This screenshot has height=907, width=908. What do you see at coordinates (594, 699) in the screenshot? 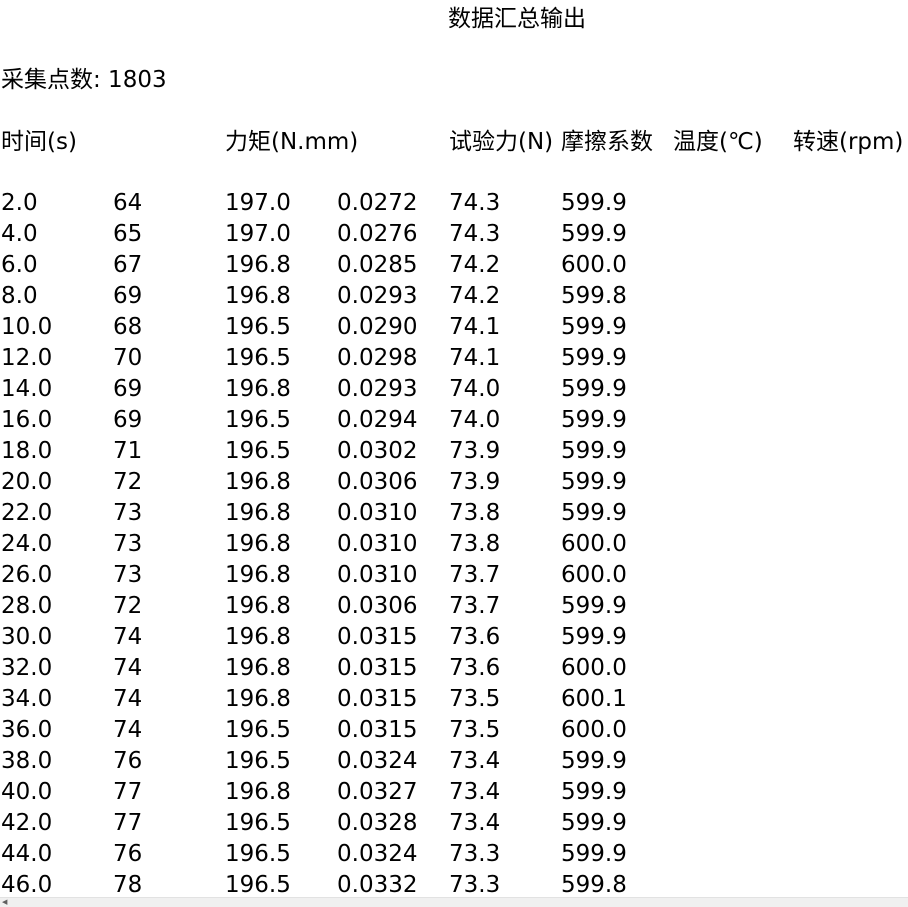
I see `cell-speed: 600.1` at bounding box center [594, 699].